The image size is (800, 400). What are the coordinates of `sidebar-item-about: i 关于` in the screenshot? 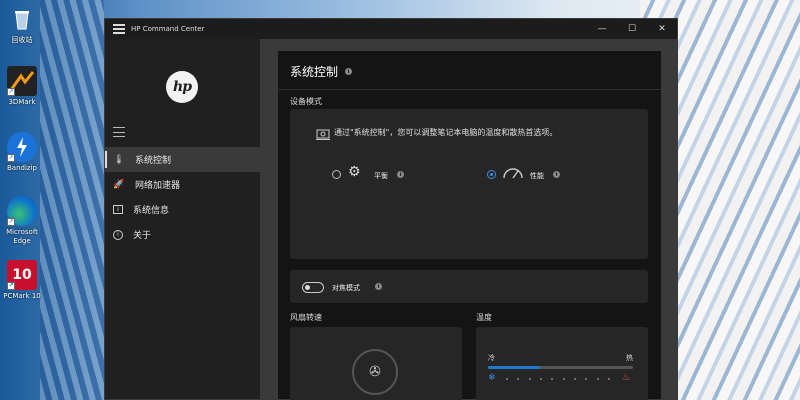 It's located at (182, 234).